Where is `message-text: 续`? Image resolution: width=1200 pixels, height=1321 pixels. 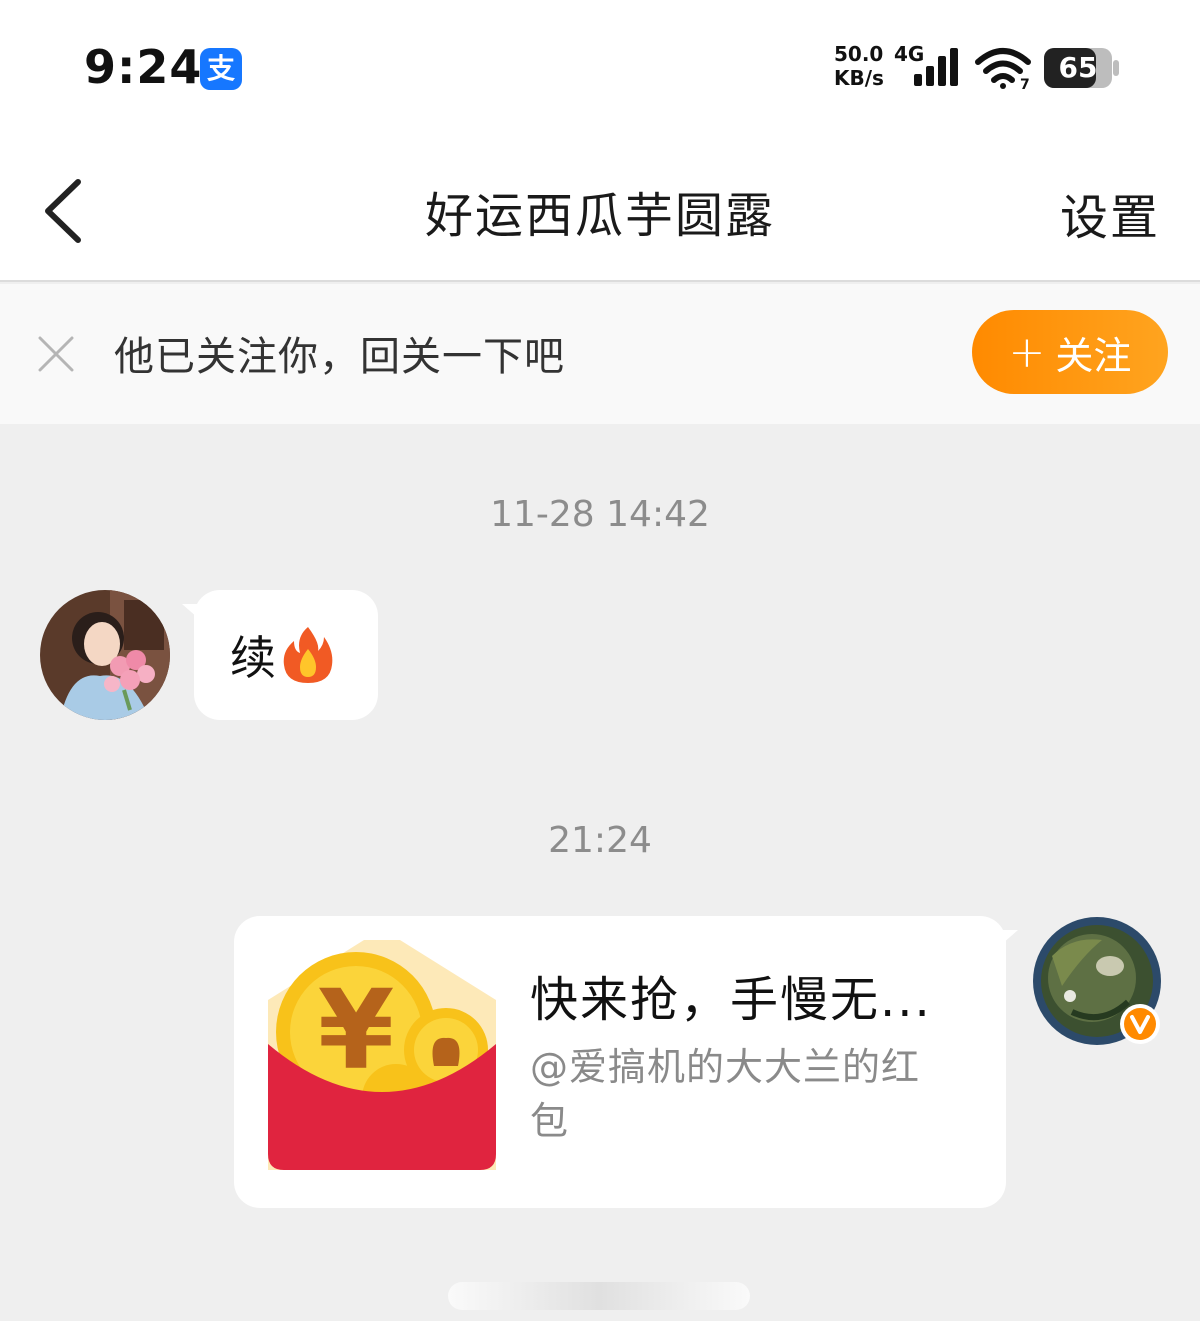
message-text: 续 is located at coordinates (253, 658).